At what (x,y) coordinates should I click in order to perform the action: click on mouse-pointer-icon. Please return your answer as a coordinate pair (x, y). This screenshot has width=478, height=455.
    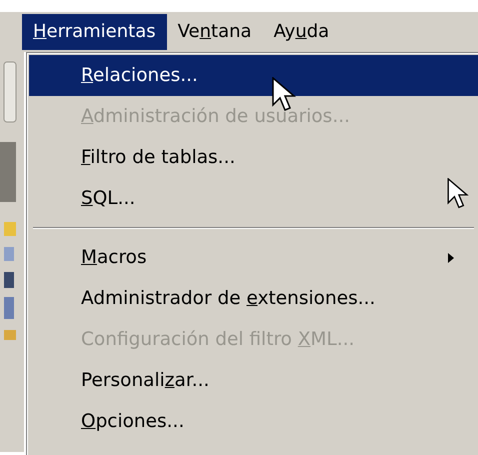
    Looking at the image, I should click on (458, 194).